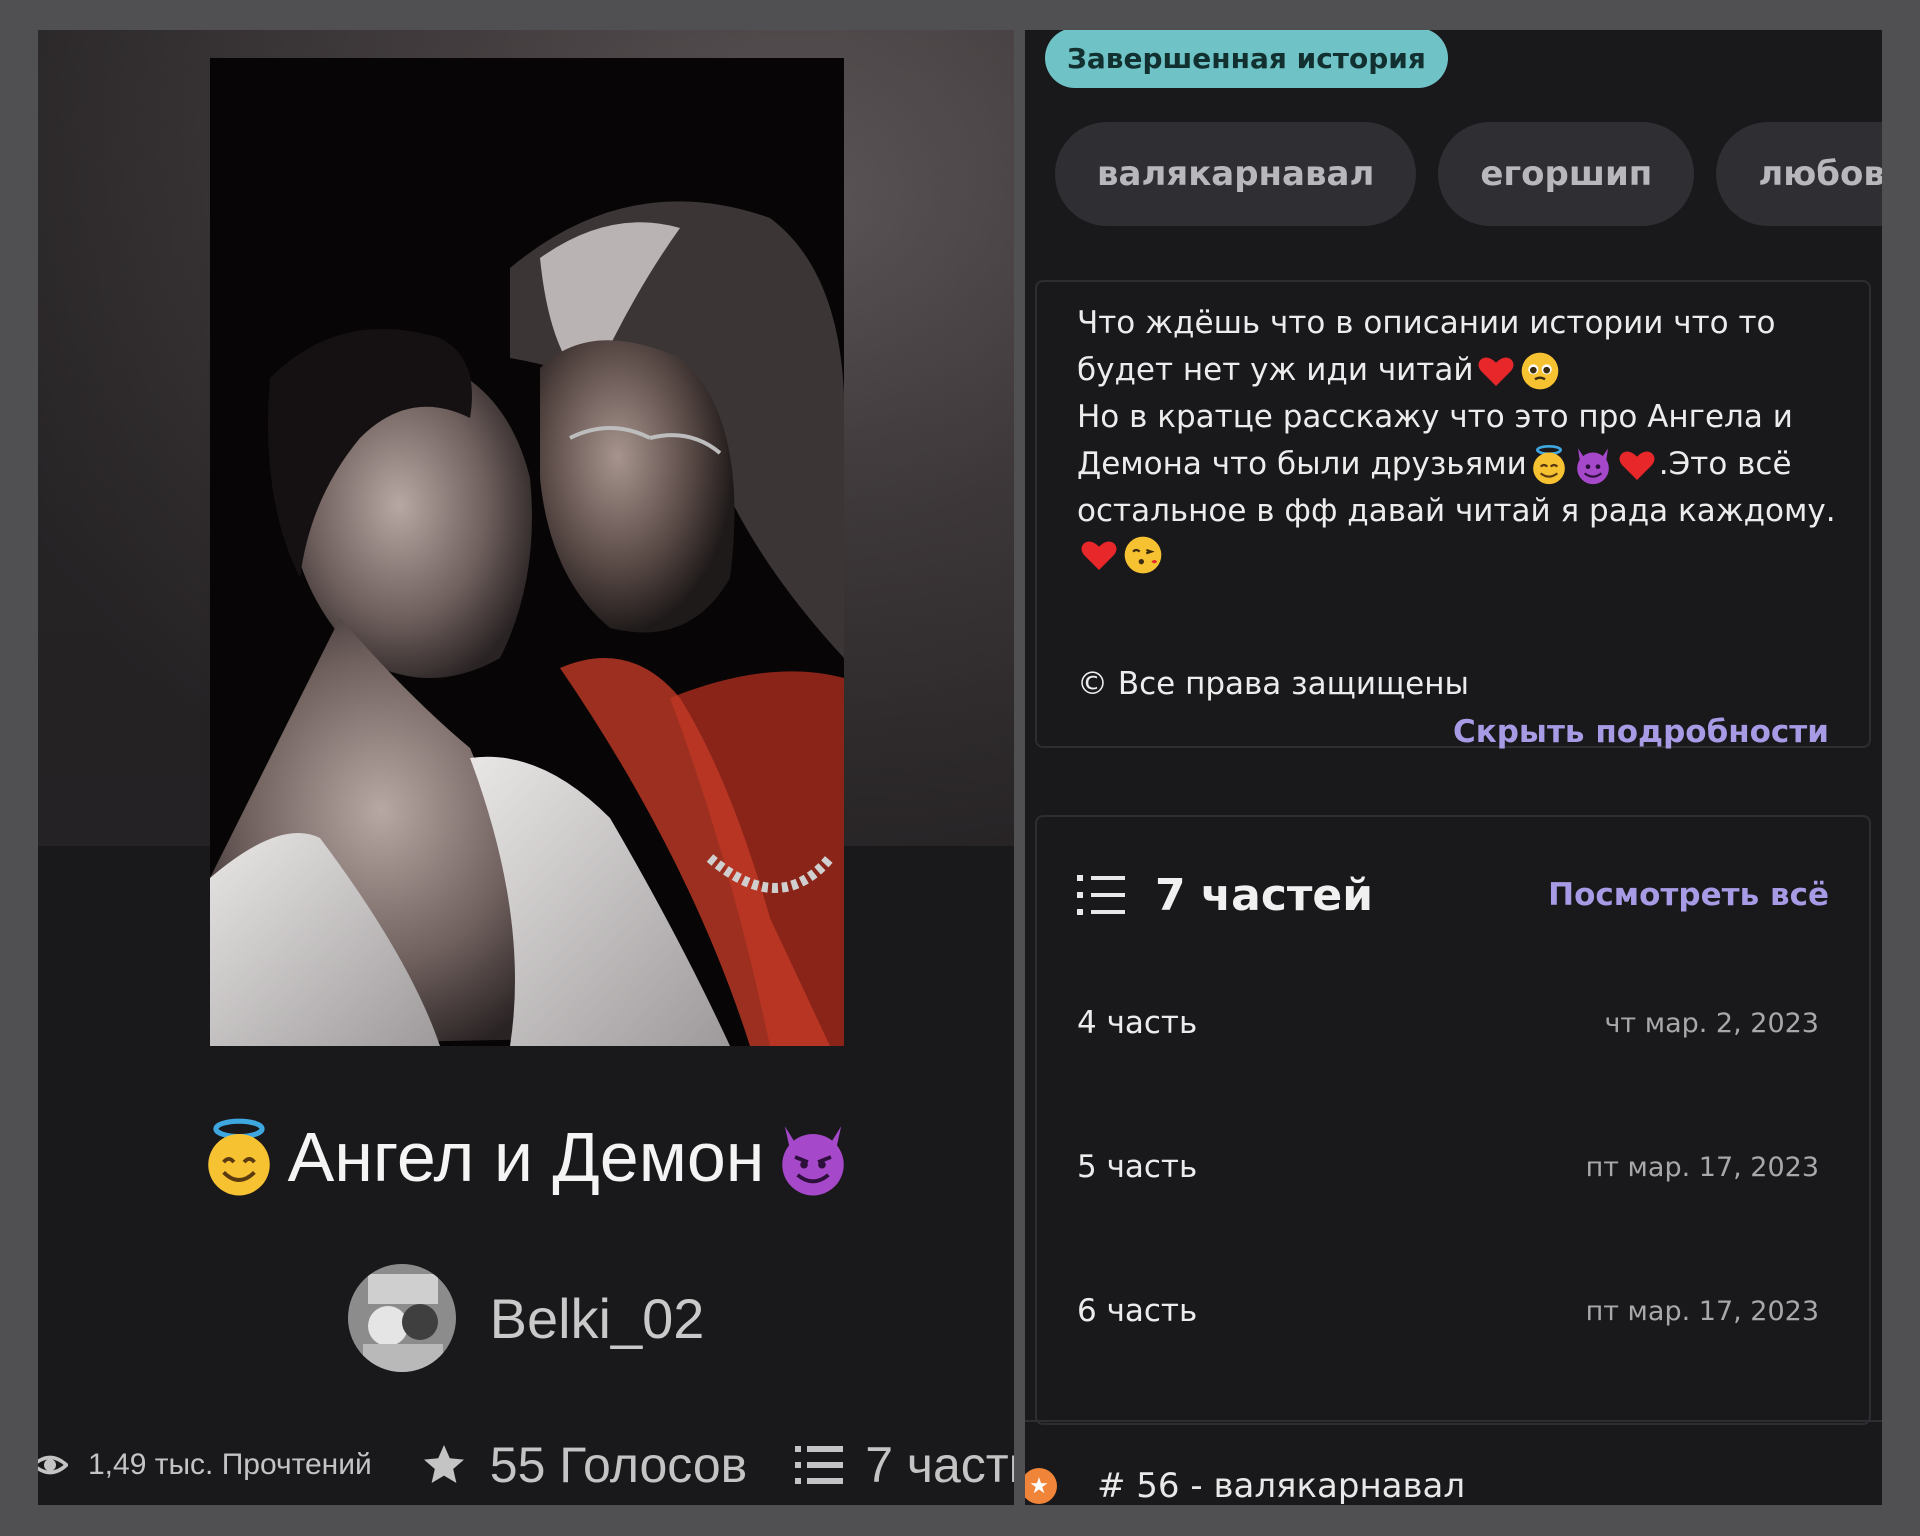 This screenshot has width=1920, height=1536. Describe the element at coordinates (1462, 464) in the screenshot. I see `description-line: Демона что были друзьями .Это всё` at that location.